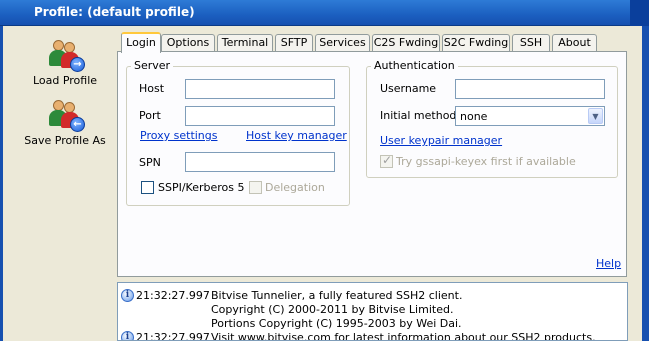 This screenshot has height=341, width=649. I want to click on help-link: Help, so click(608, 263).